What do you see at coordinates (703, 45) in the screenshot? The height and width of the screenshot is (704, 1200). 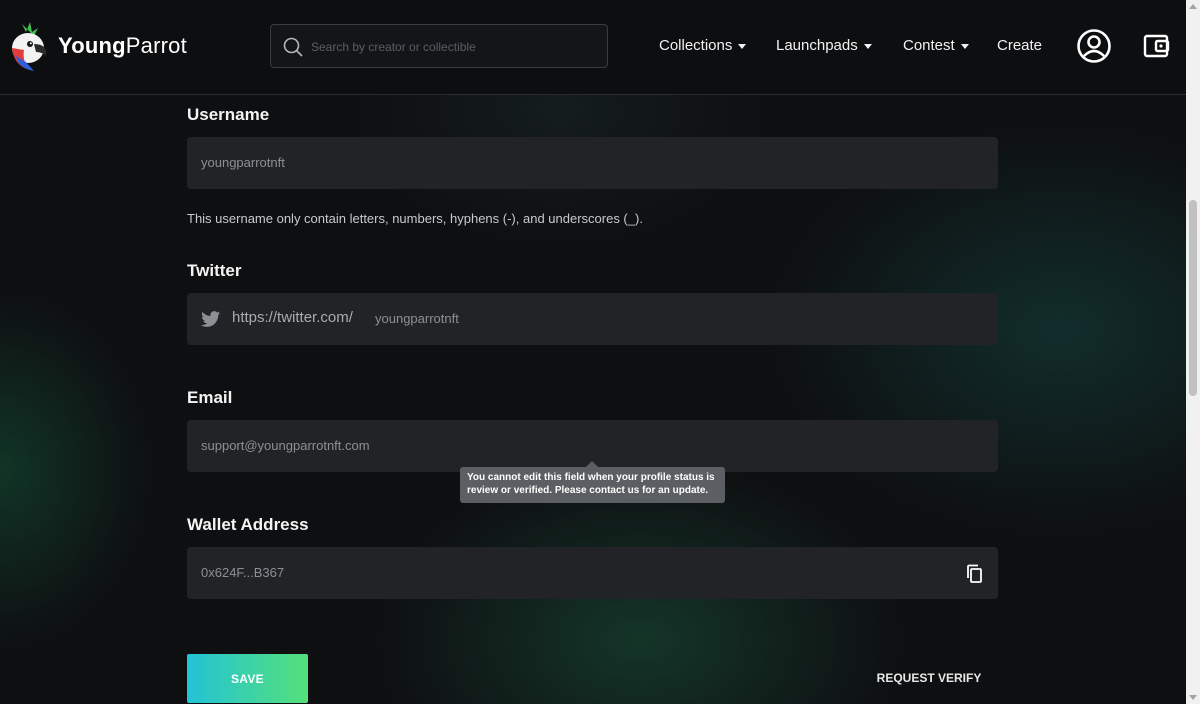 I see `nav-collections: Collections` at bounding box center [703, 45].